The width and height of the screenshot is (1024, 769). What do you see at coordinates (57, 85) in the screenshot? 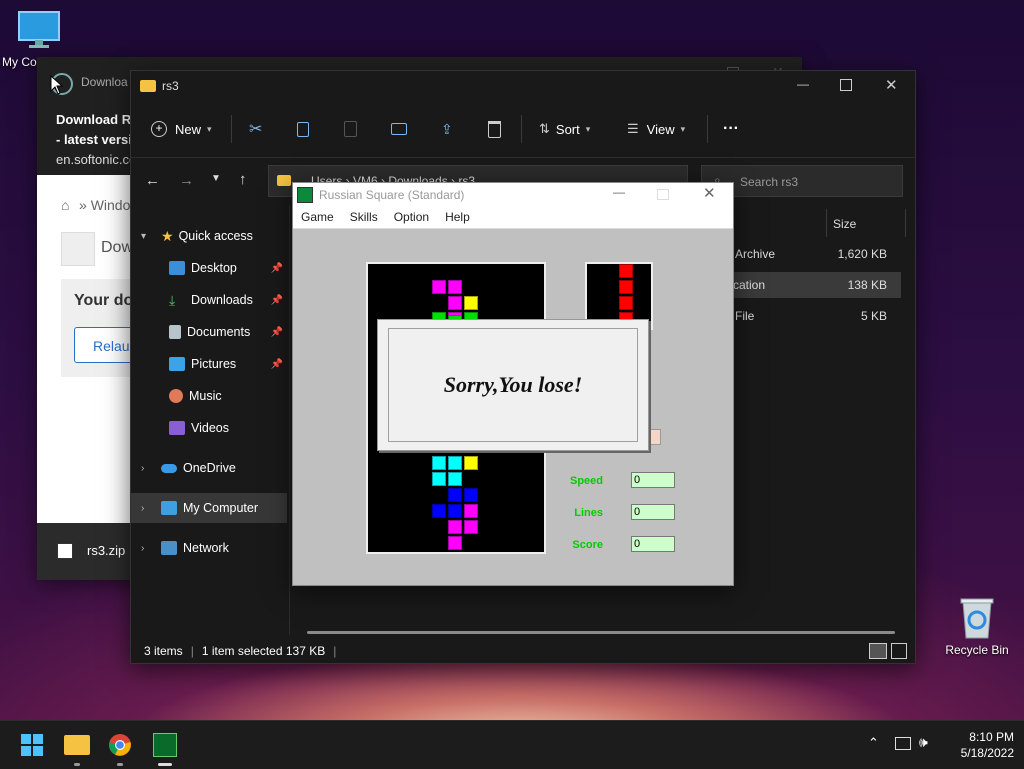
I see `mouse-cursor-icon` at bounding box center [57, 85].